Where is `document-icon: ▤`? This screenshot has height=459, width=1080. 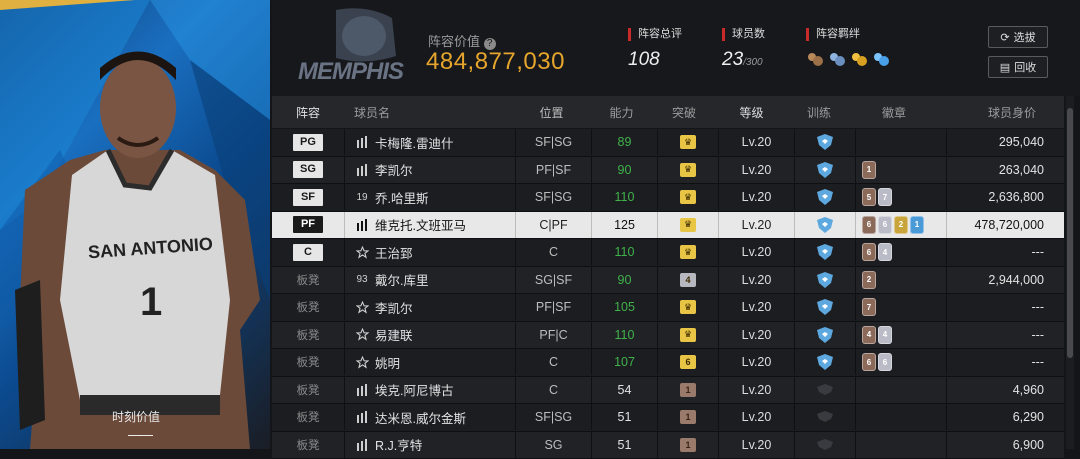 document-icon: ▤ is located at coordinates (1005, 67).